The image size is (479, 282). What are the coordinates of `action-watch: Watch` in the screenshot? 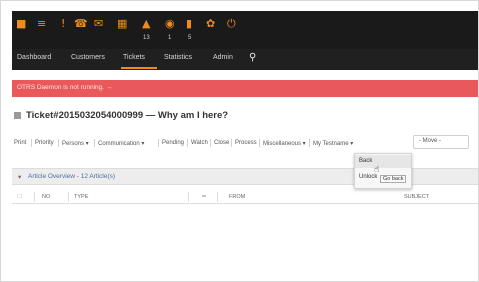 It's located at (199, 143).